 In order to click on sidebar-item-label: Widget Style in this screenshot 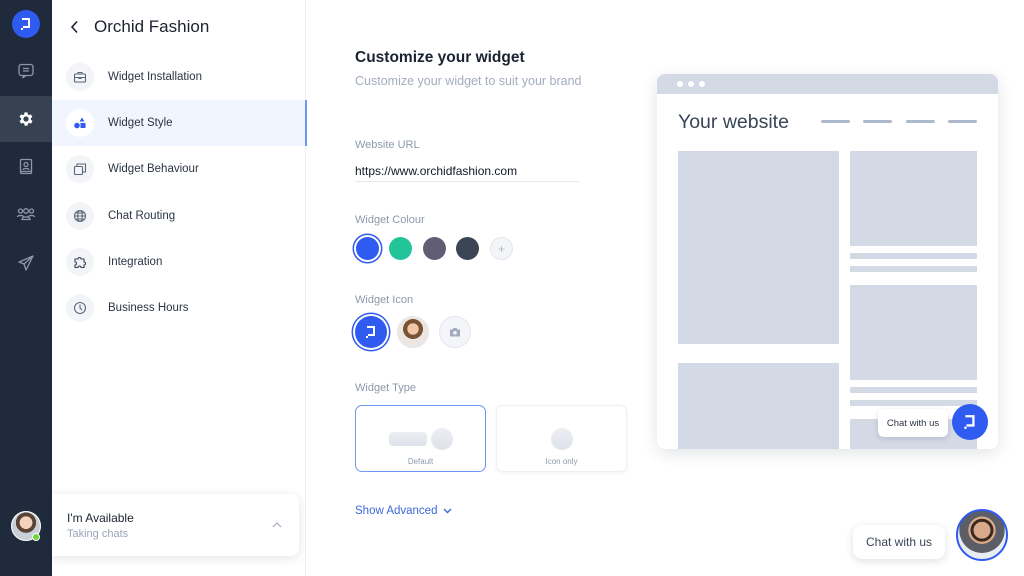, I will do `click(140, 123)`.